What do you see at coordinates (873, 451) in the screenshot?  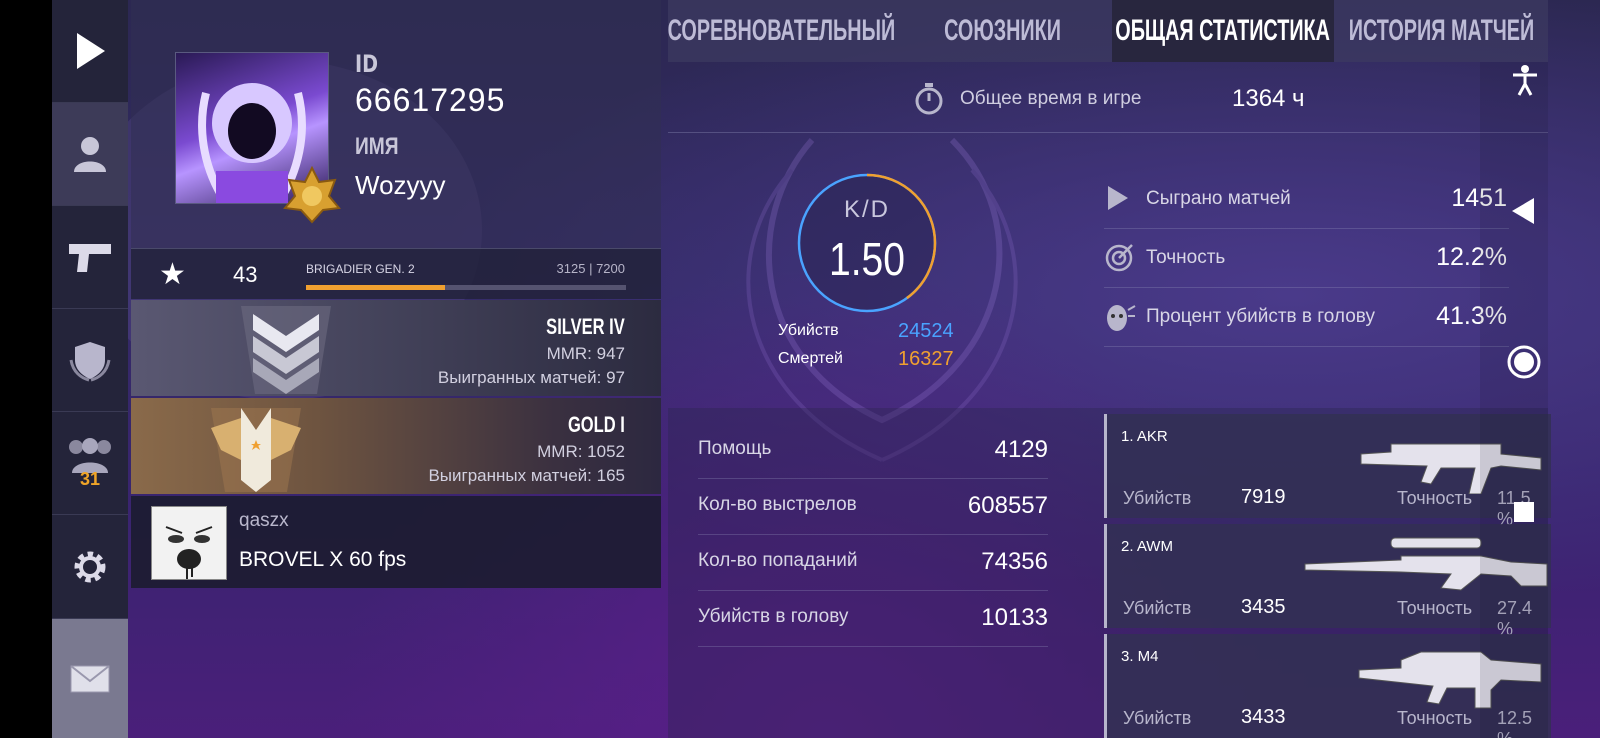 I see `misc-stat-assists: Помощь 4129` at bounding box center [873, 451].